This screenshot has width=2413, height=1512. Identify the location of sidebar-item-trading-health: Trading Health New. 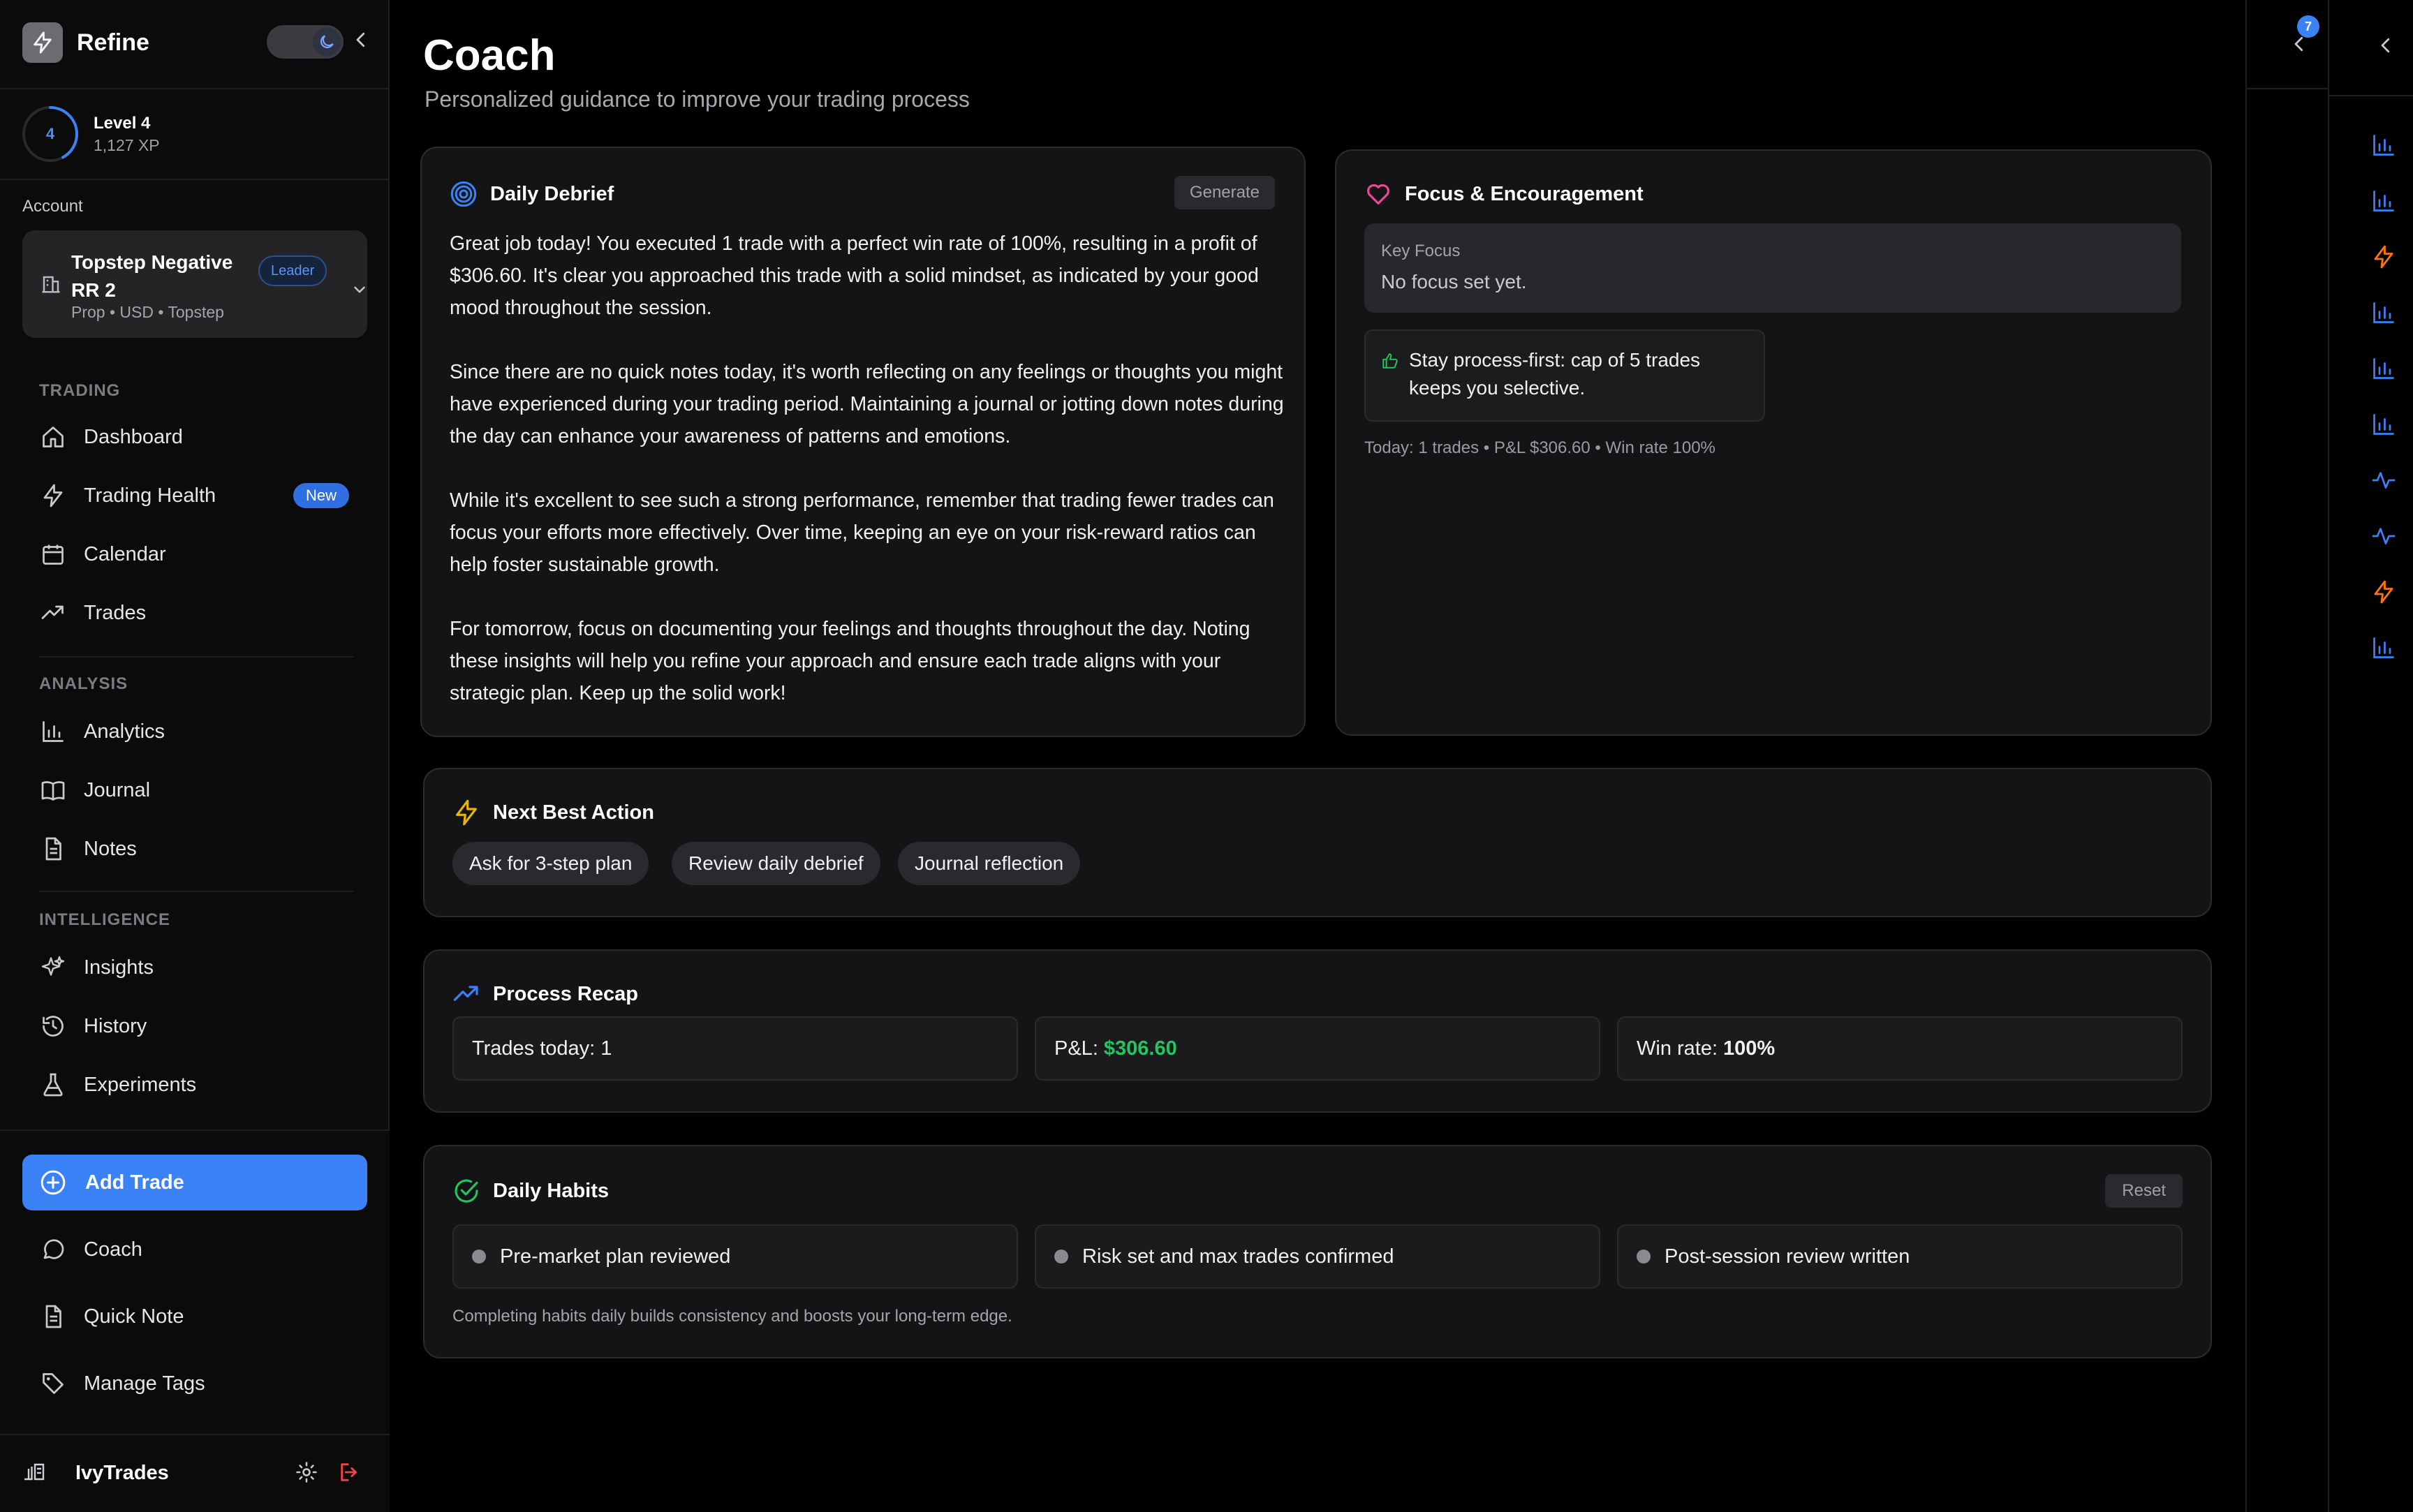
(196, 496).